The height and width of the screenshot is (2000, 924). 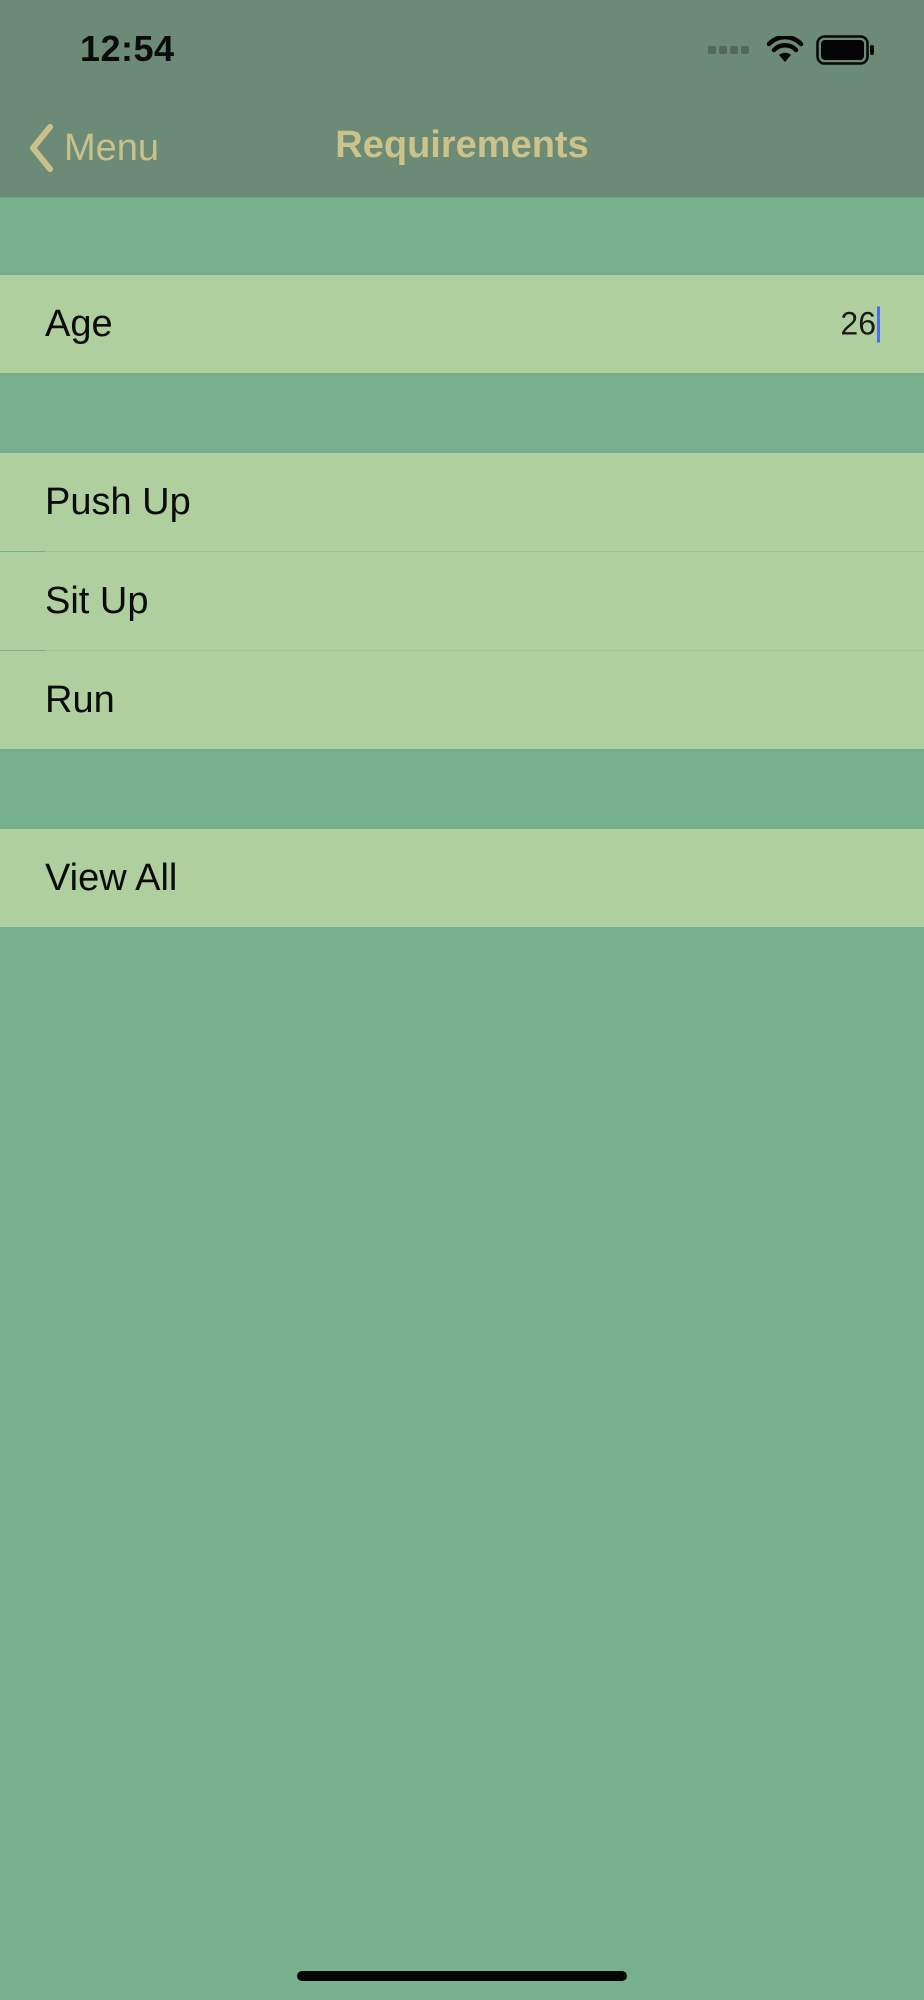 I want to click on navigation-bar: 12:54 Menu Requirements, so click(x=462, y=98).